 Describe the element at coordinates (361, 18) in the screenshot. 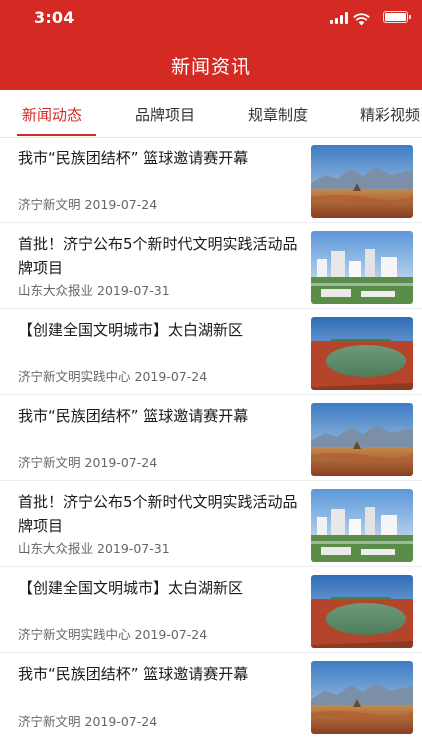

I see `wifi-icon` at that location.